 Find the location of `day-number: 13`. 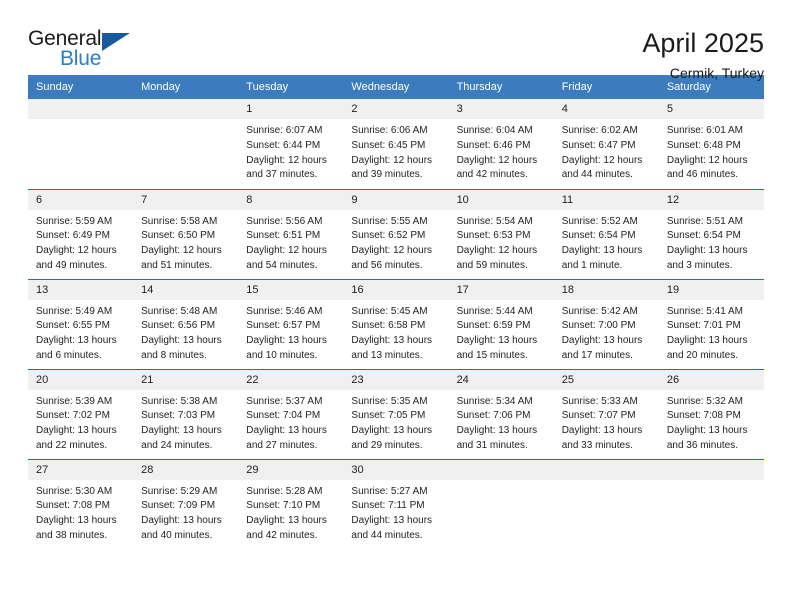

day-number: 13 is located at coordinates (81, 289).